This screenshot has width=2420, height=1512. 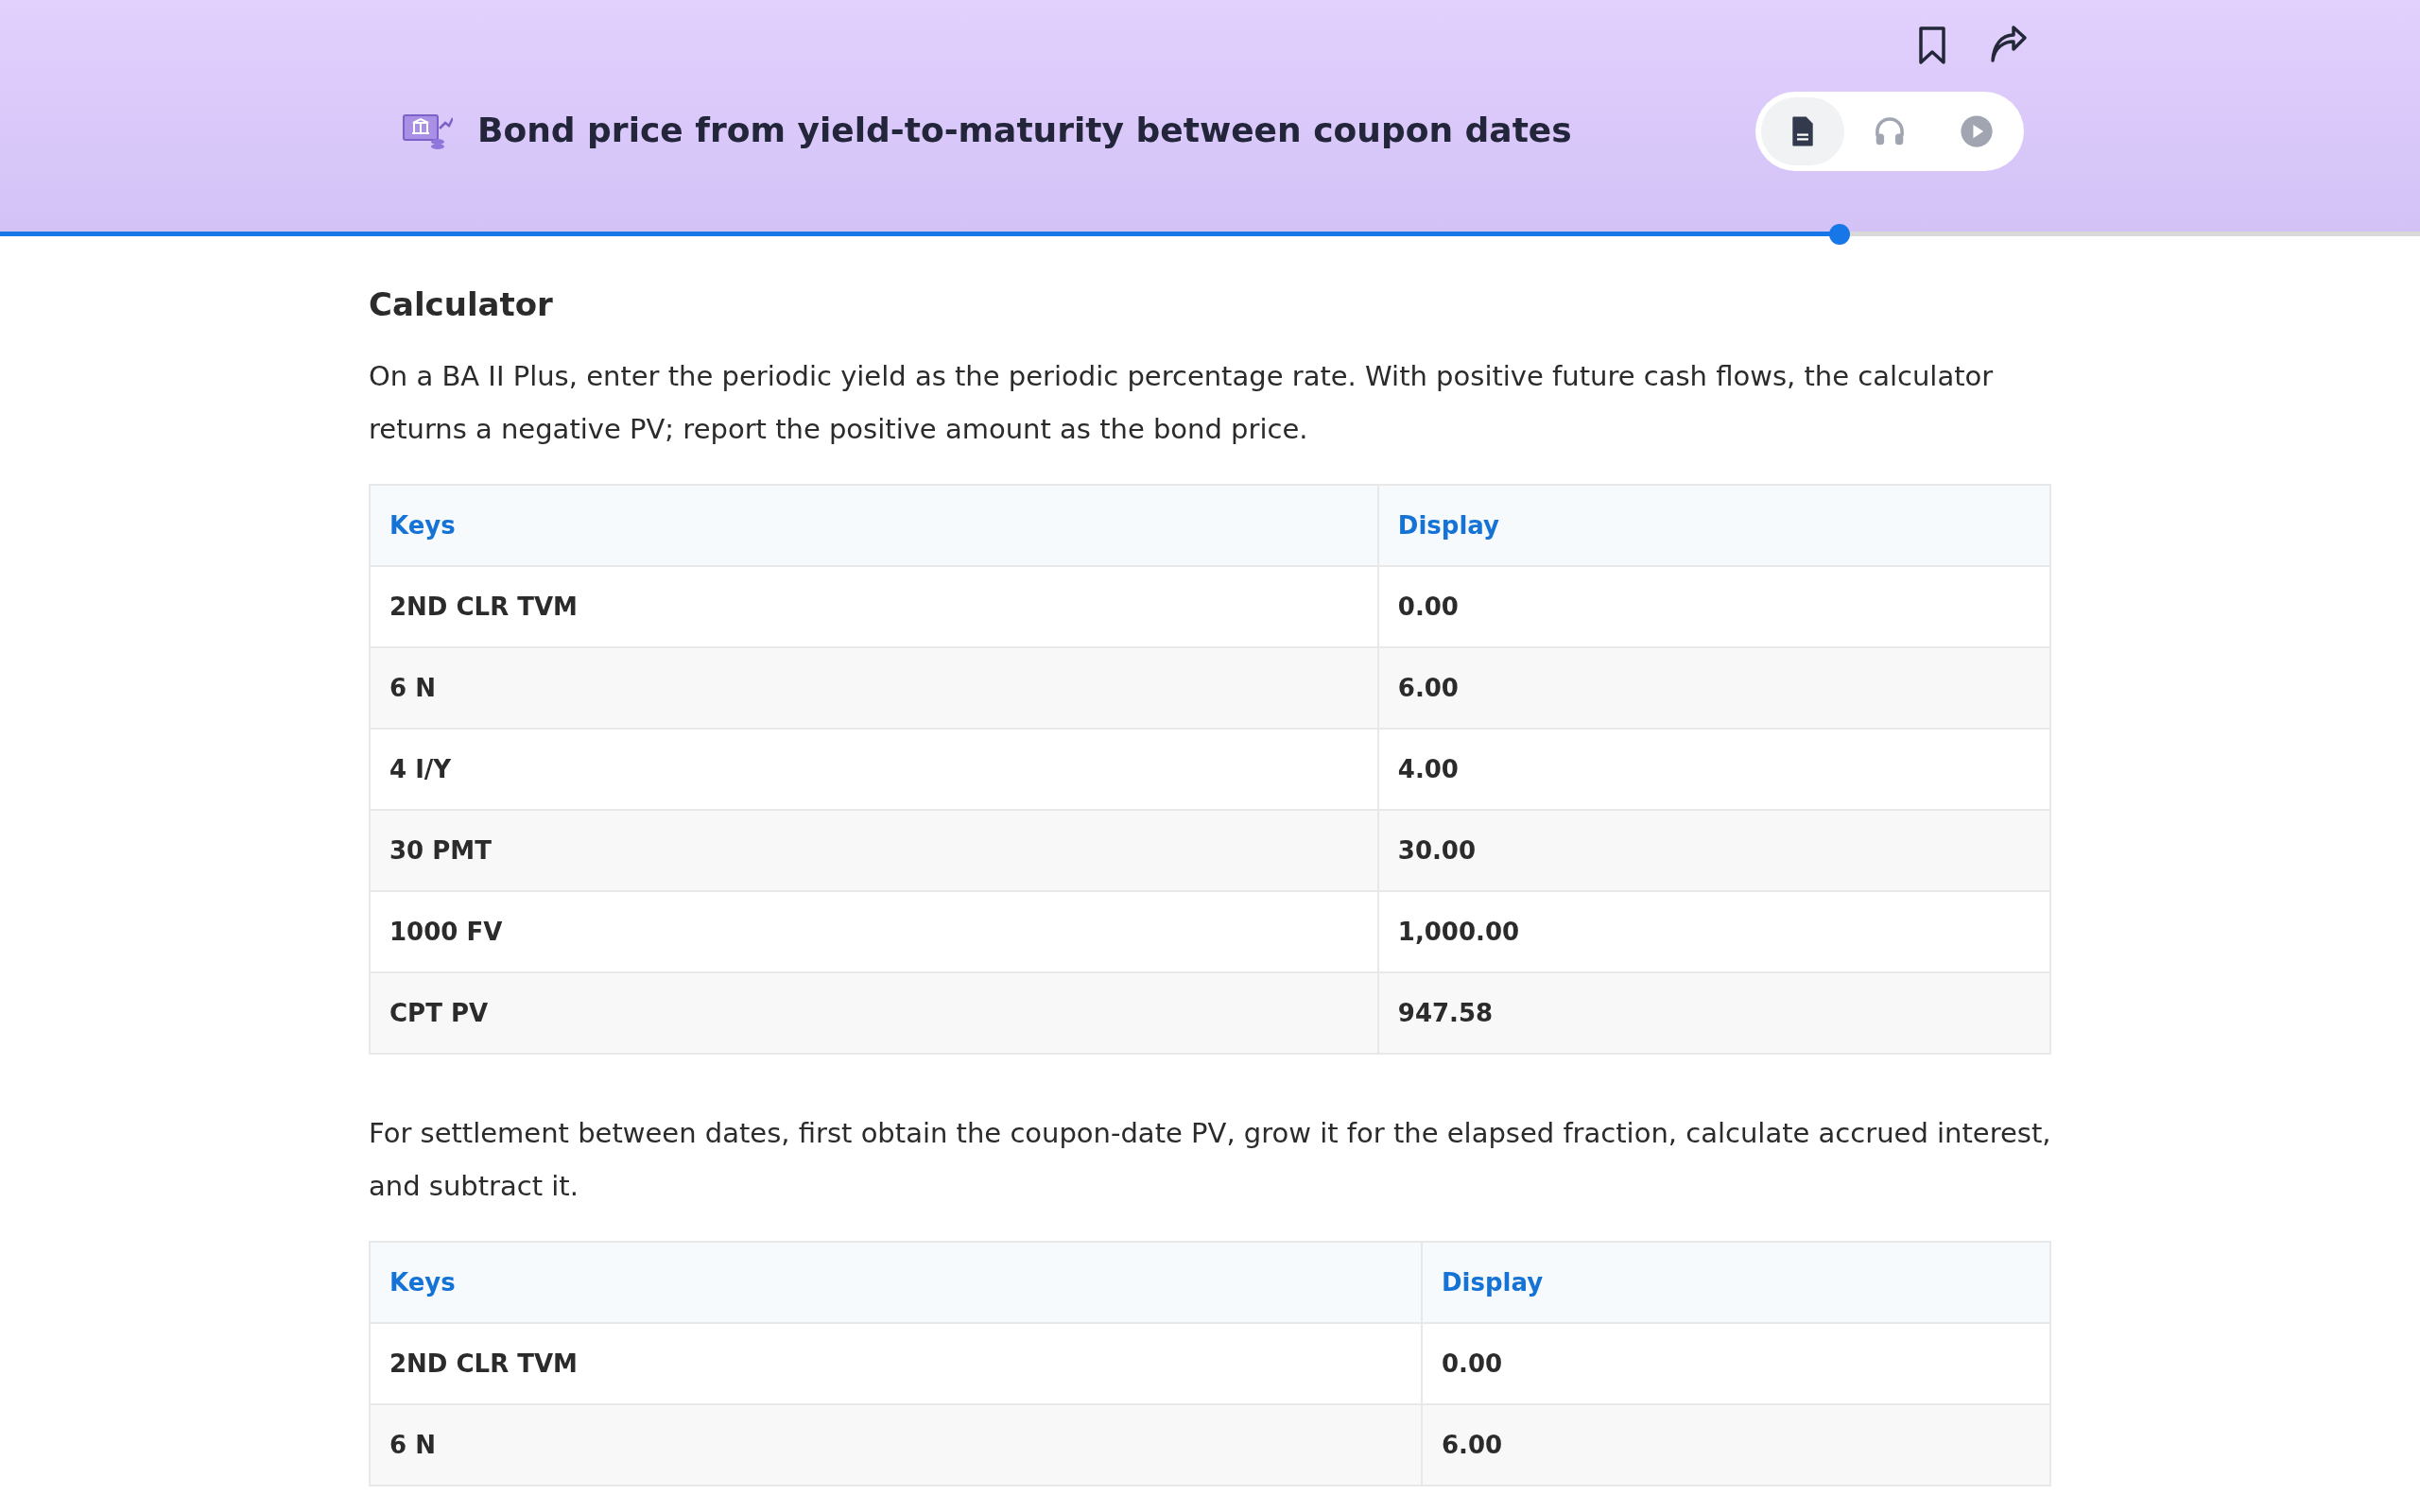 I want to click on play-icon, so click(x=1977, y=131).